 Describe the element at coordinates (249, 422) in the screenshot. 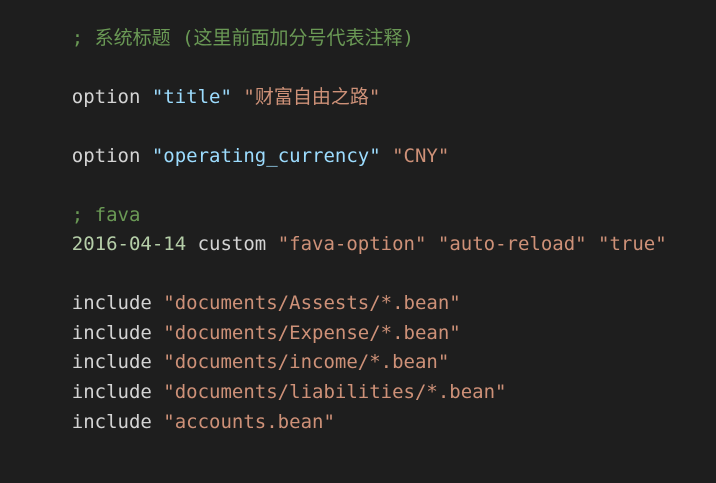

I see `include-path: "accounts.bean"` at that location.